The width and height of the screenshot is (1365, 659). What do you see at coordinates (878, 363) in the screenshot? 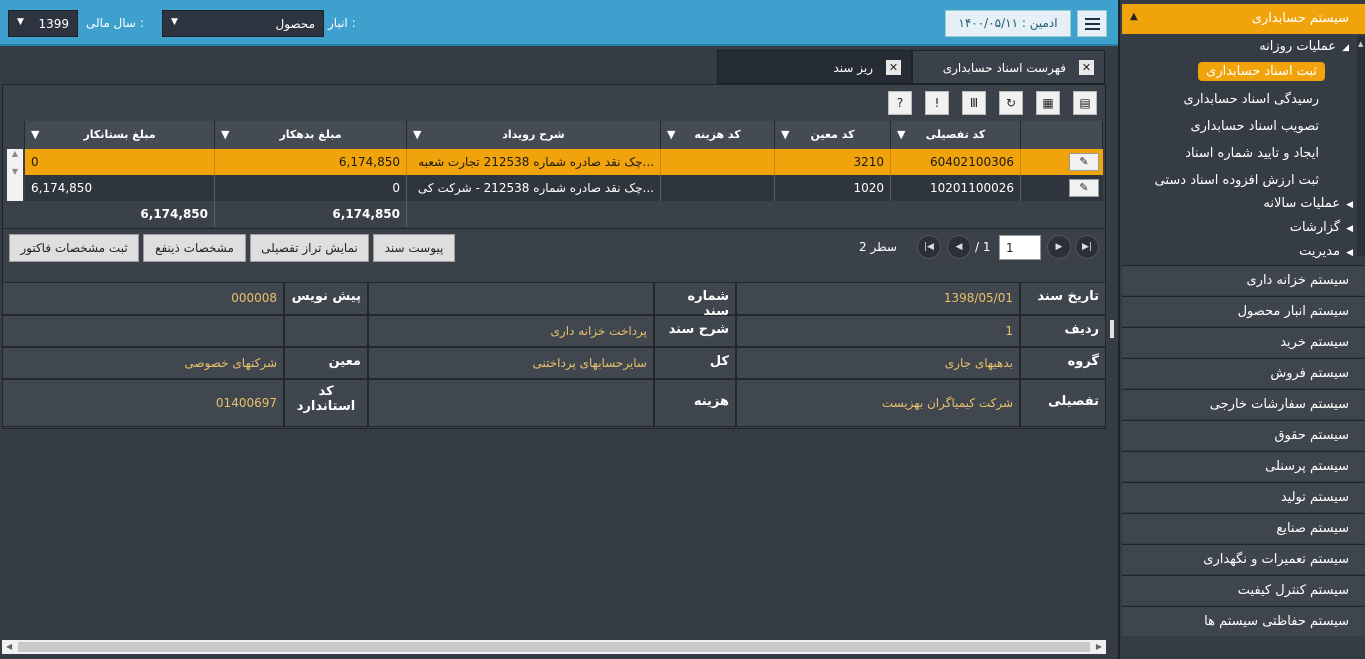
I see `group-value: بدهیهای جاری` at bounding box center [878, 363].